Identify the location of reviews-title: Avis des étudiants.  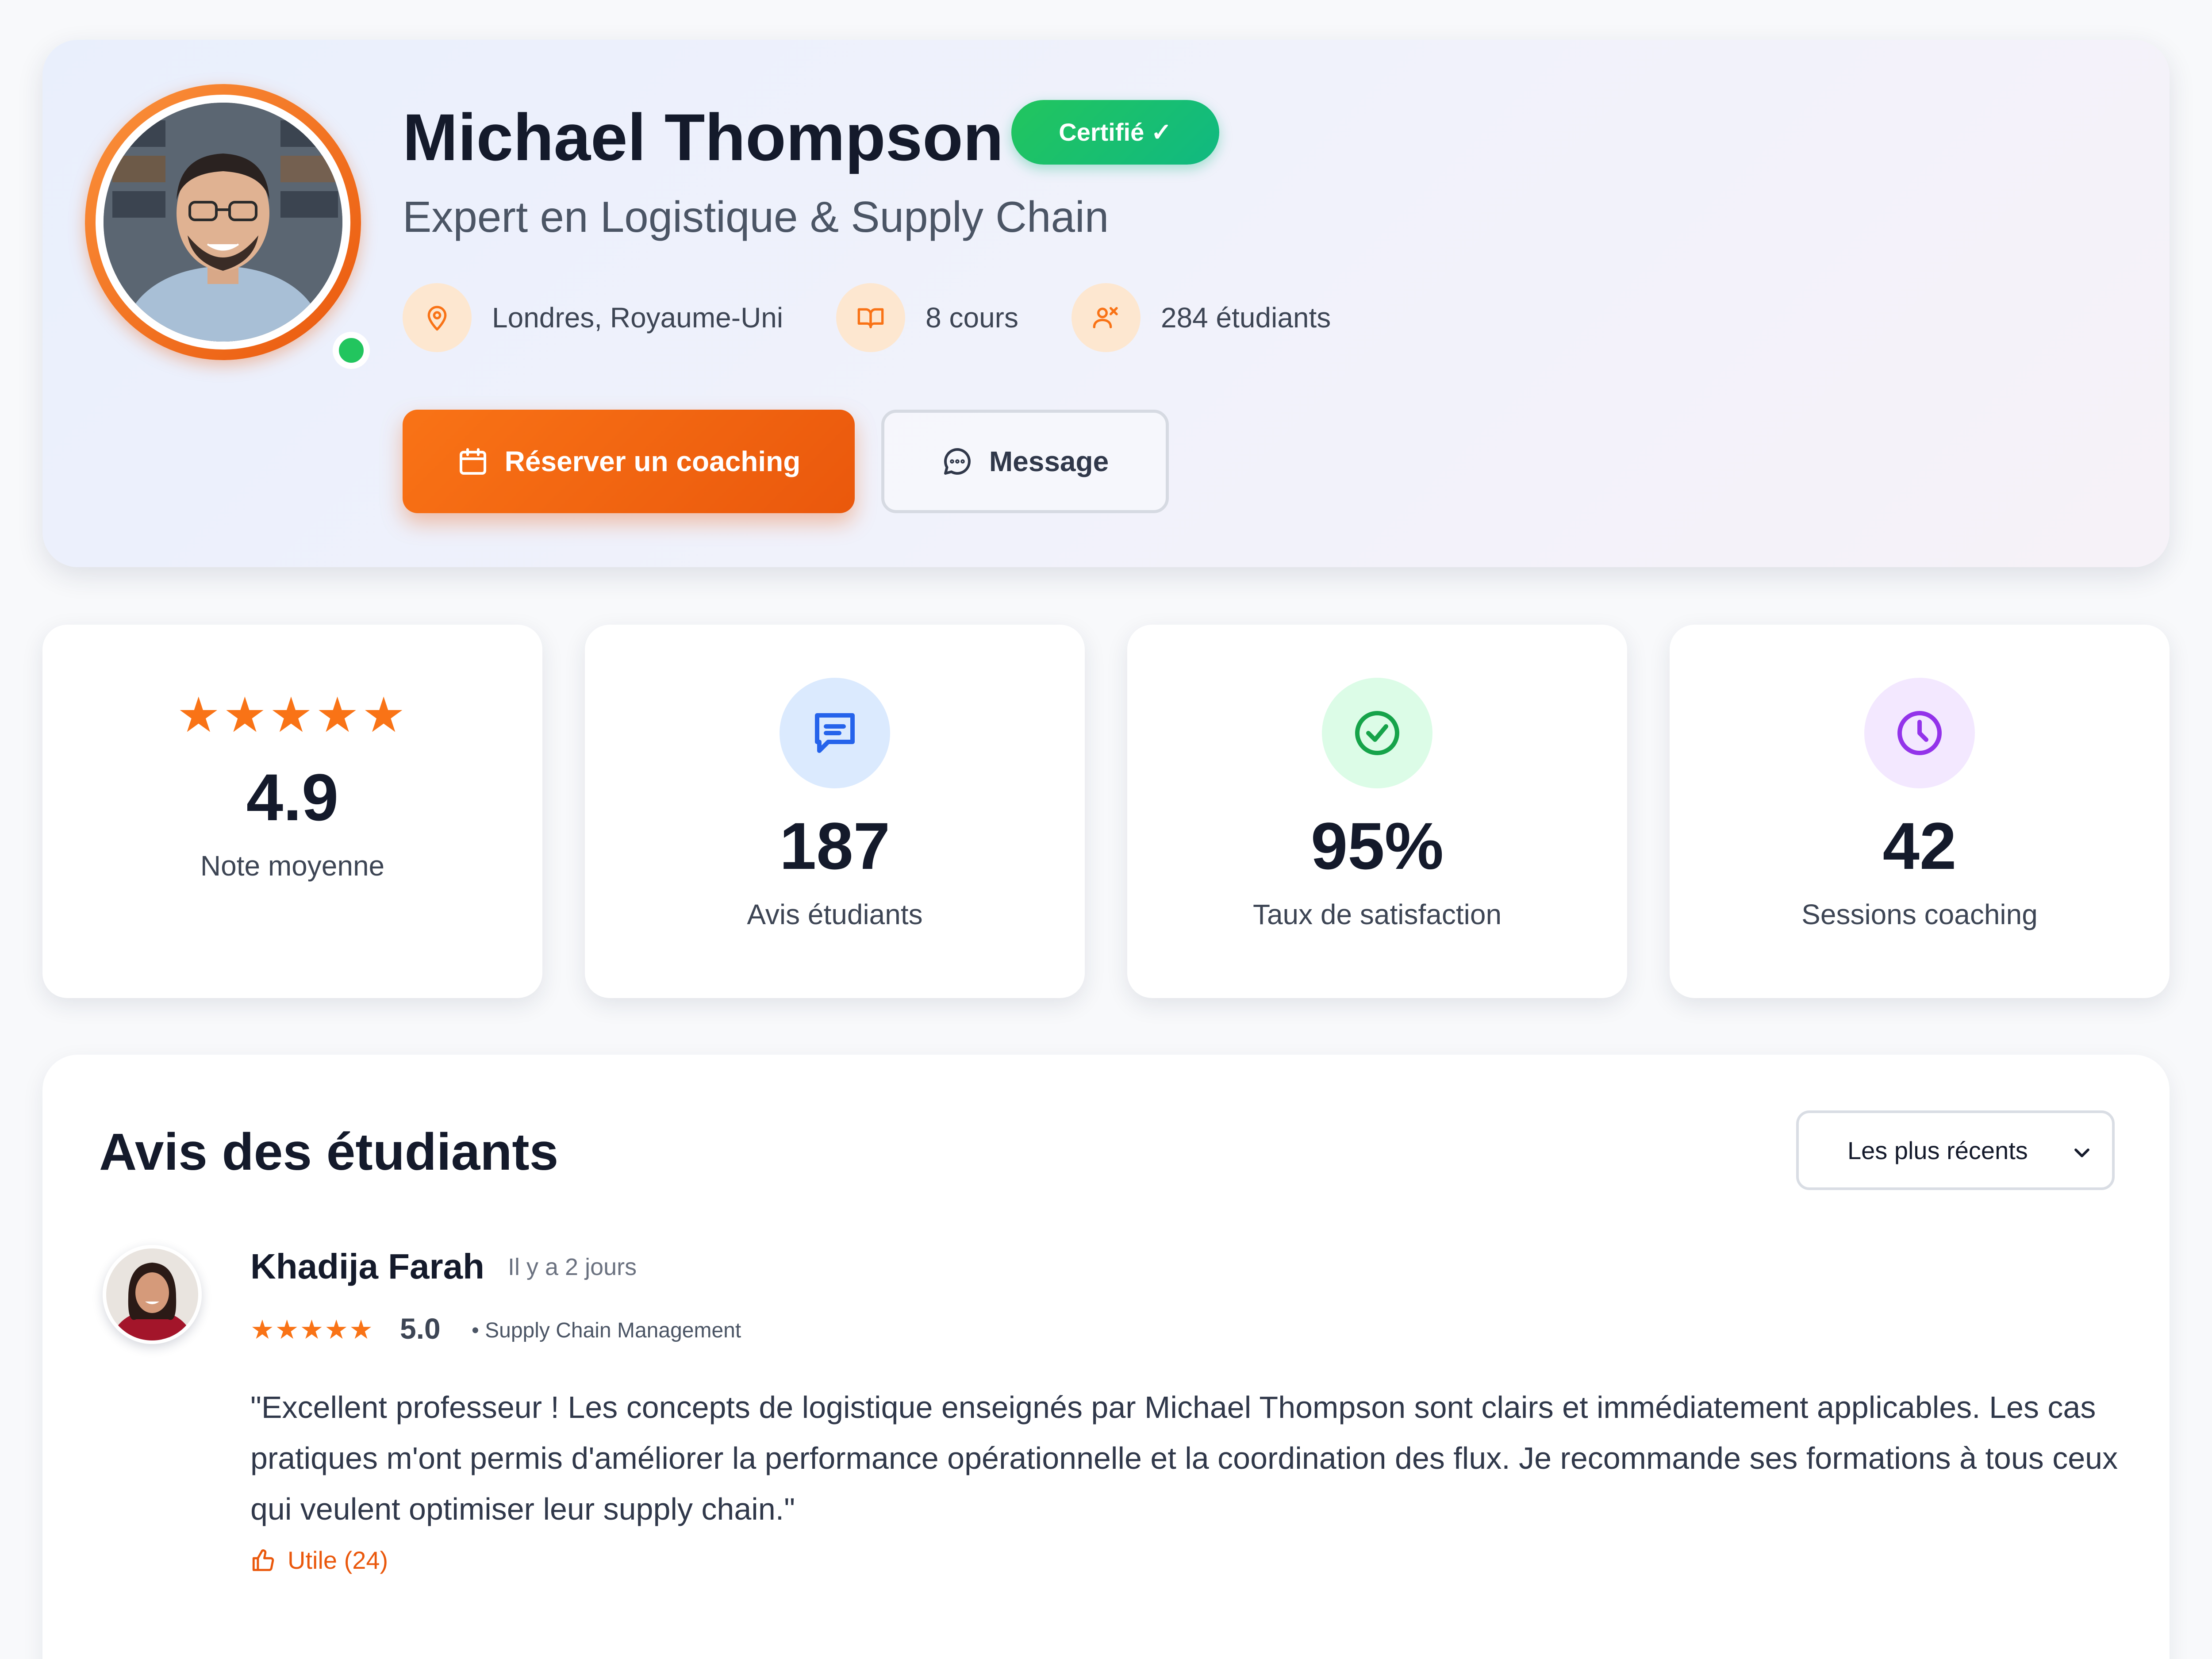
(329, 1152).